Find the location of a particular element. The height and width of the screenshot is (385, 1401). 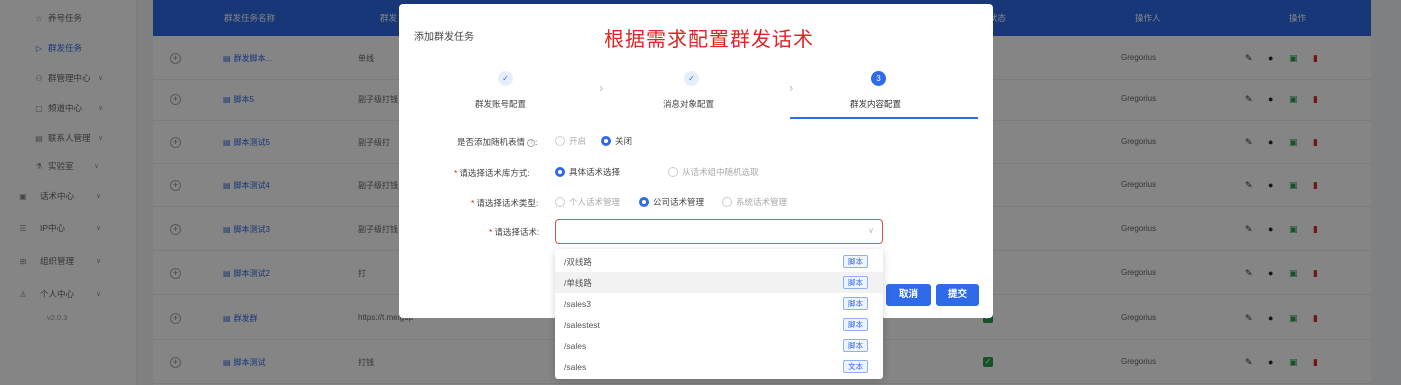

step-3-number: 3 is located at coordinates (878, 78).